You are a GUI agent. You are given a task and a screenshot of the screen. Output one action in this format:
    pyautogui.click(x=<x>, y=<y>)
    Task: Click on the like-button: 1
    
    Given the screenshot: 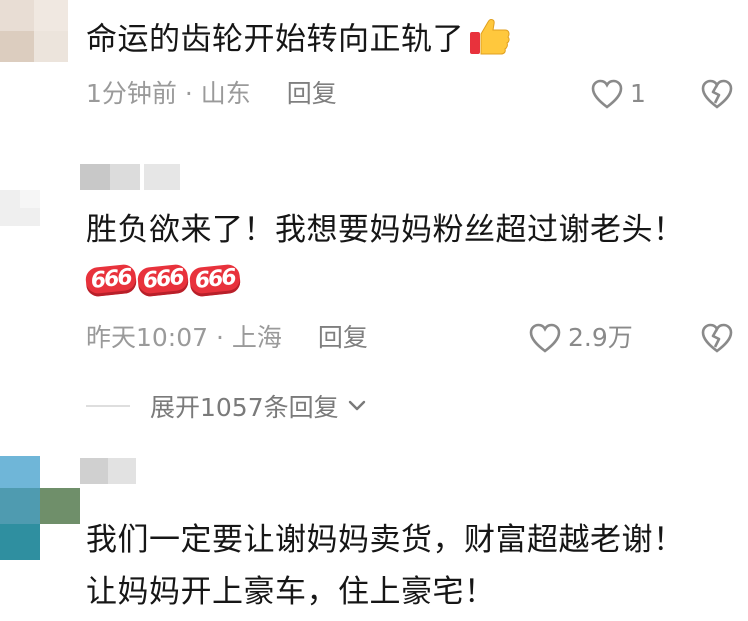 What is the action you would take?
    pyautogui.click(x=618, y=94)
    